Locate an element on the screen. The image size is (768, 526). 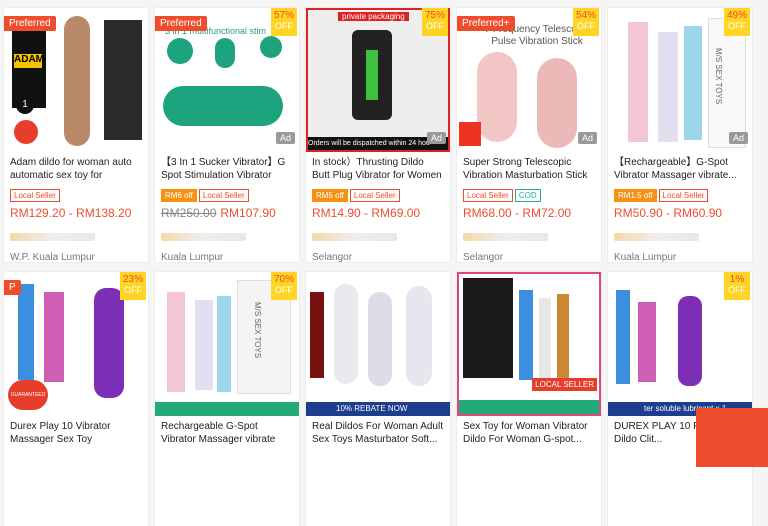
price: RM68.00 - RM72.00 is located at coordinates (517, 213).